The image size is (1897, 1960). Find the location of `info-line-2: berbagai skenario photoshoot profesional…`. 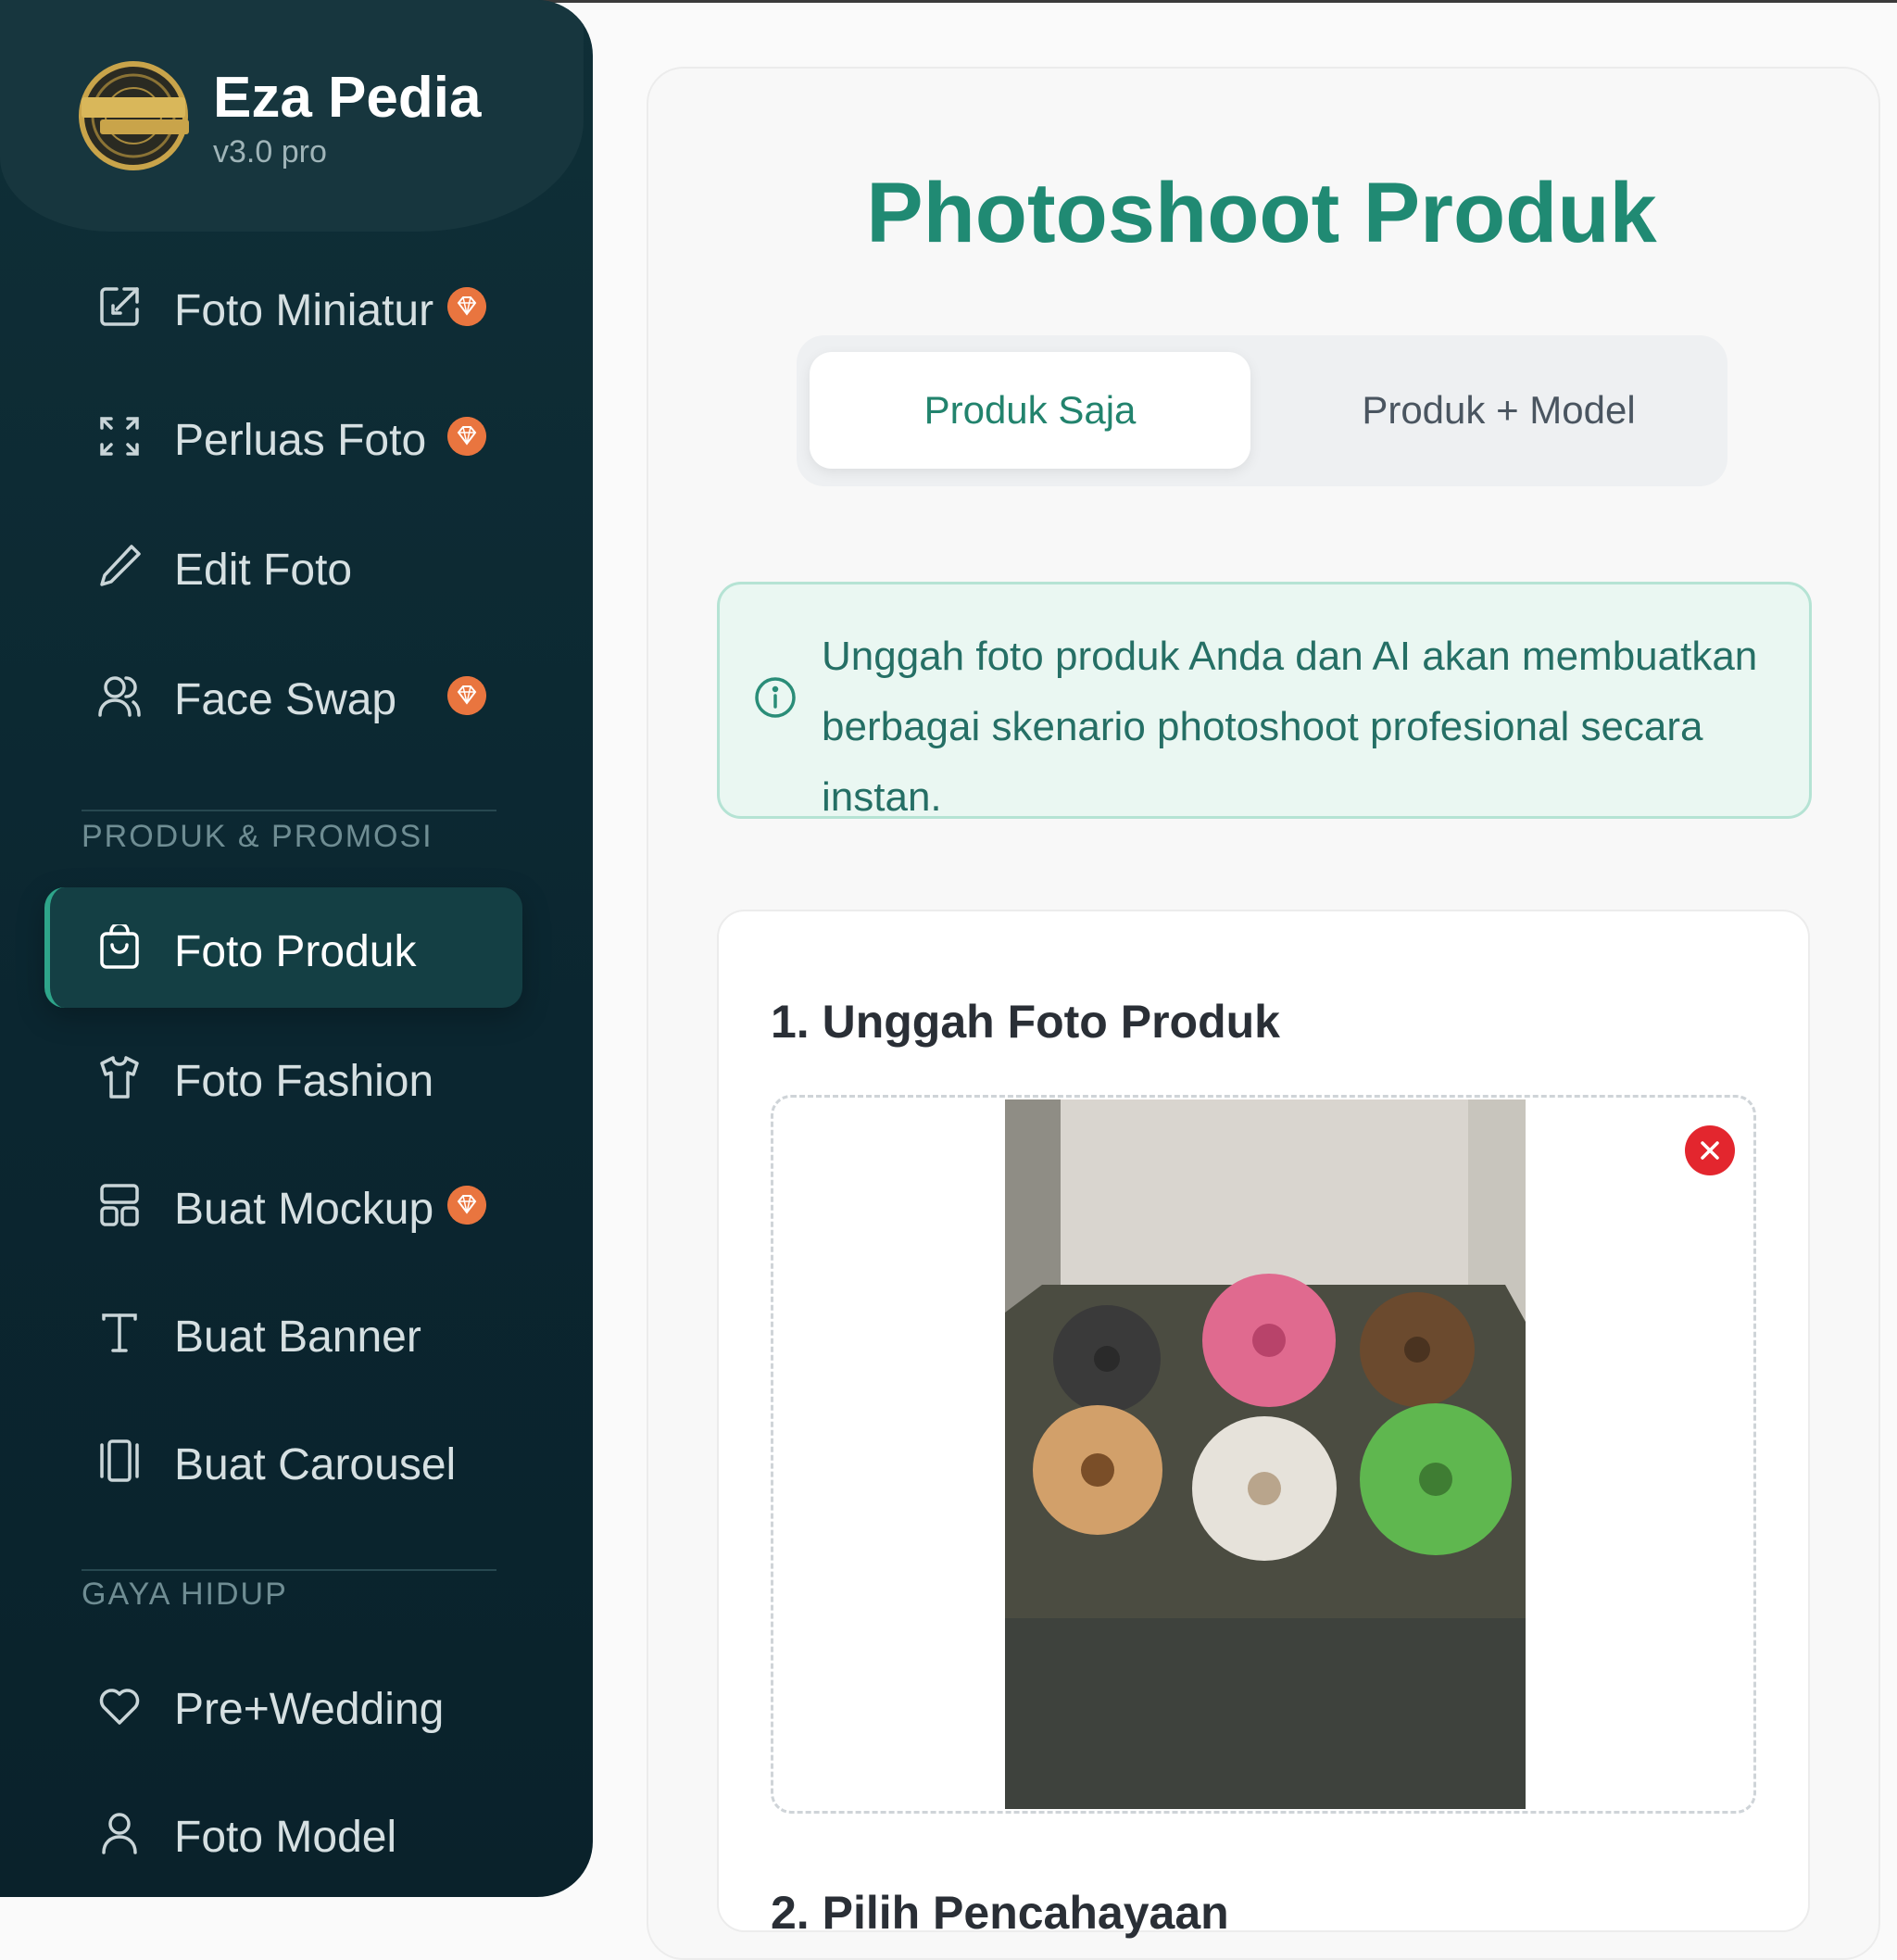

info-line-2: berbagai skenario photoshoot profesional… is located at coordinates (1262, 762).